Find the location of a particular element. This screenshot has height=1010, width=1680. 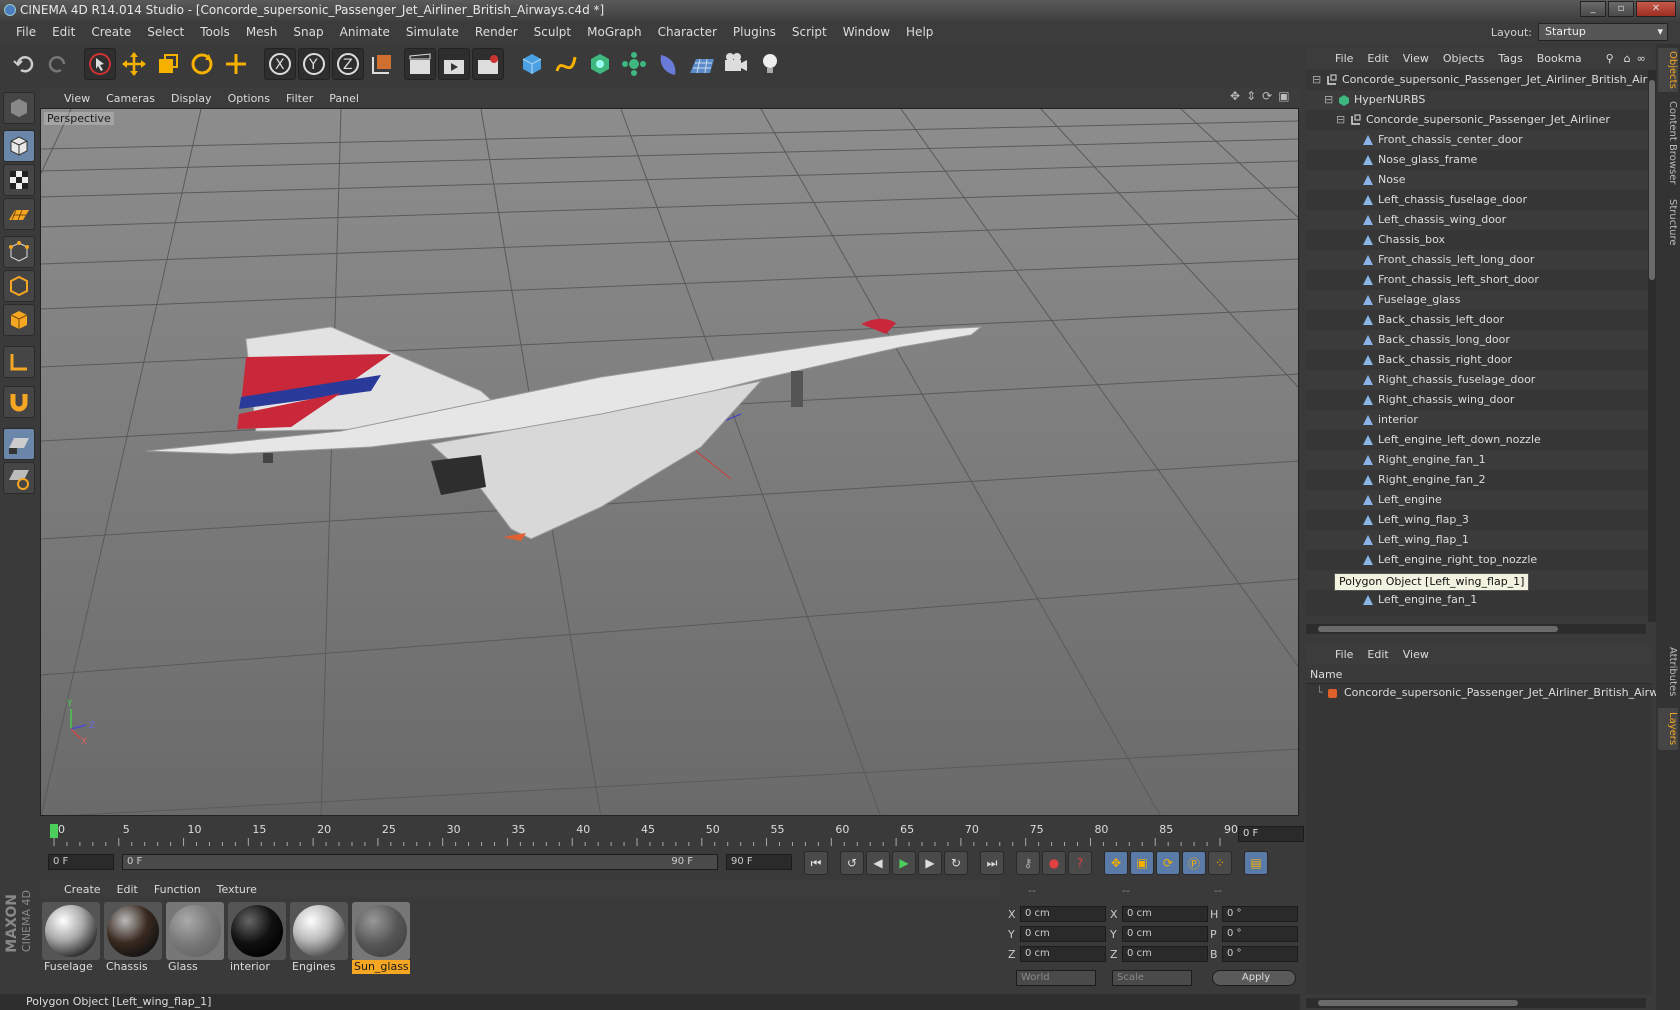

tab-layers: Layers is located at coordinates (1668, 729).